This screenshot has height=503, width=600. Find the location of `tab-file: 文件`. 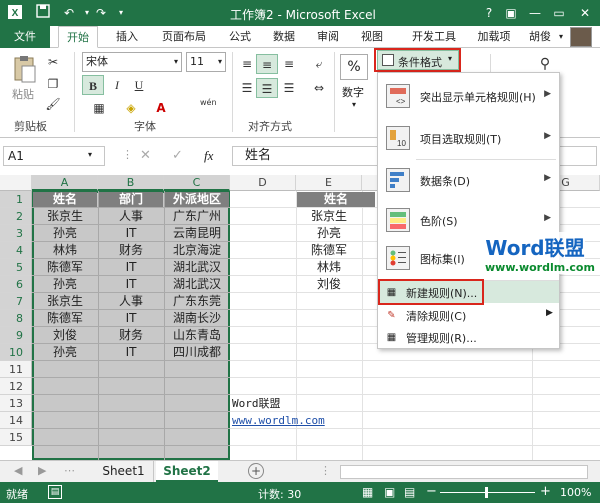

tab-file: 文件 is located at coordinates (25, 37).